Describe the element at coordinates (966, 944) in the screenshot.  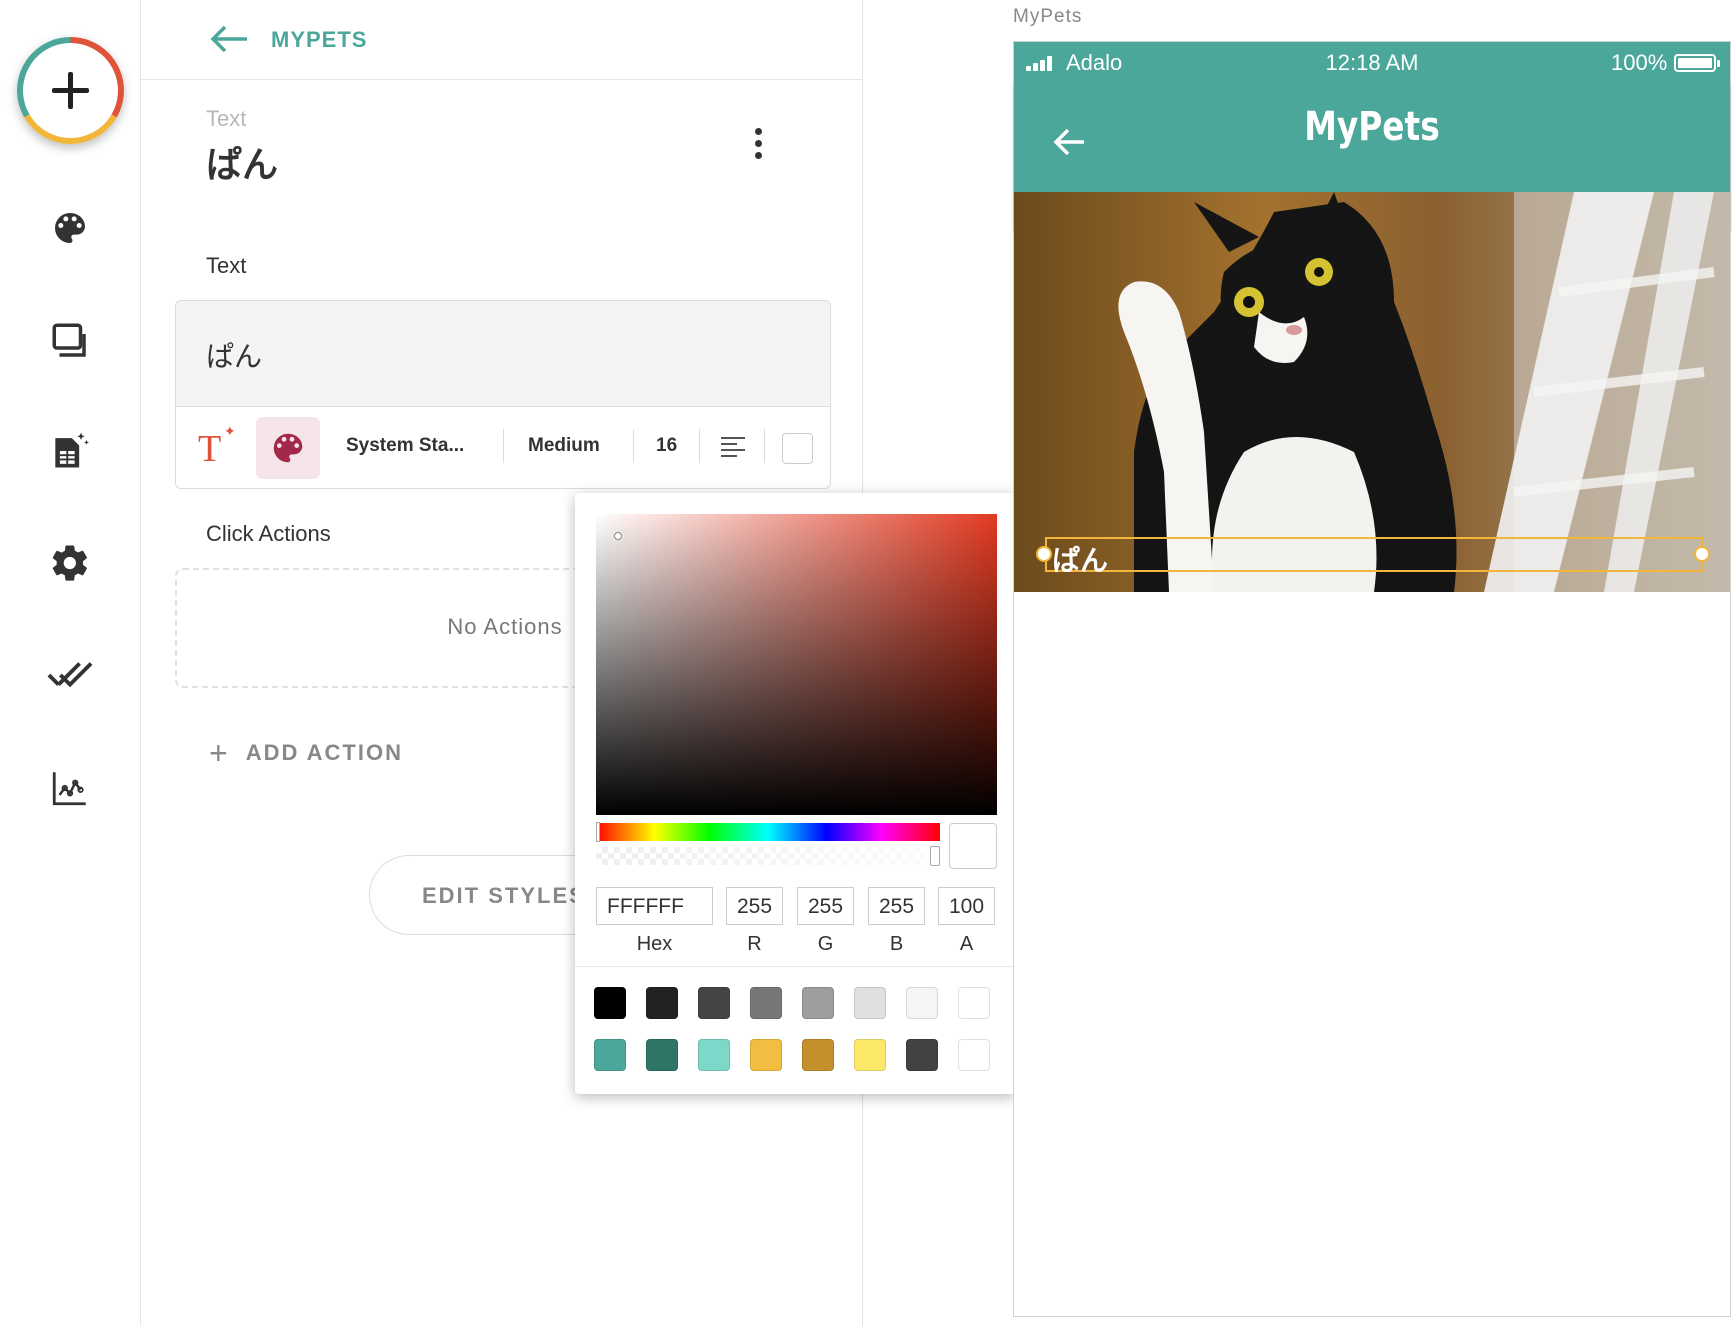
I see `alpha-label: A` at that location.